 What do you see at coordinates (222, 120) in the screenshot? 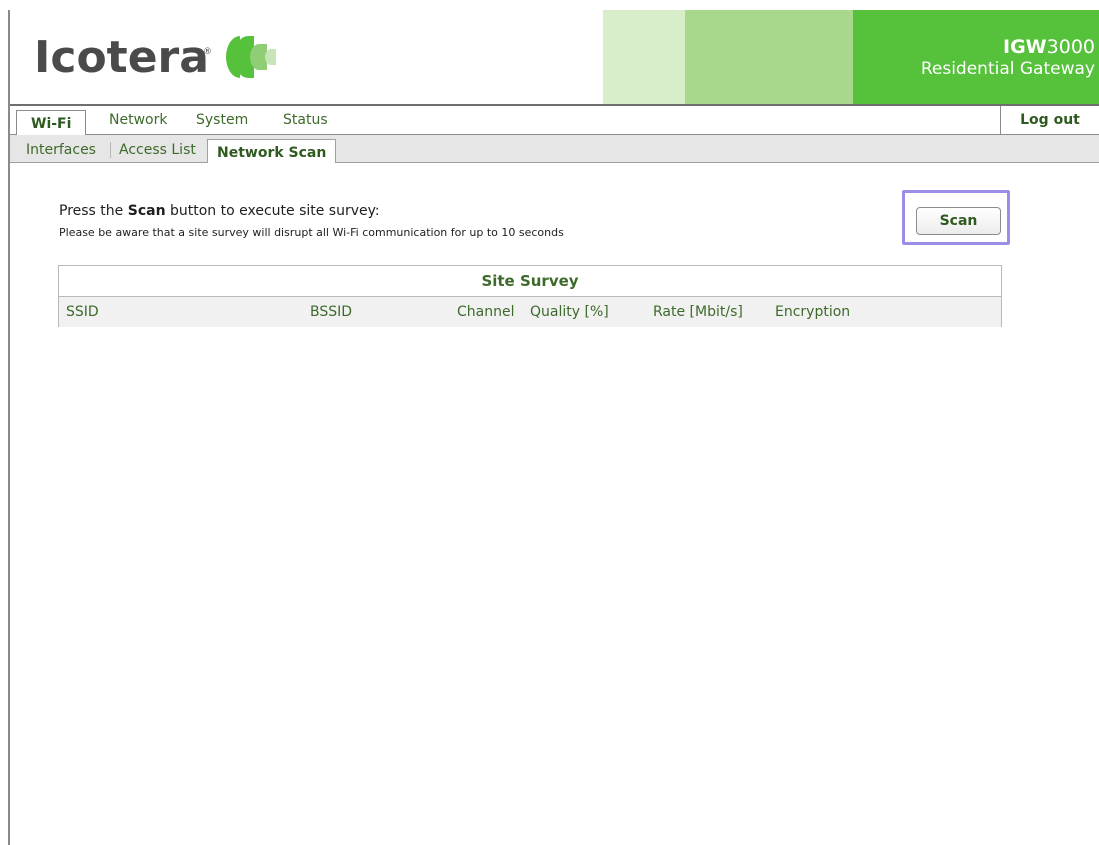
I see `tab-system: System` at bounding box center [222, 120].